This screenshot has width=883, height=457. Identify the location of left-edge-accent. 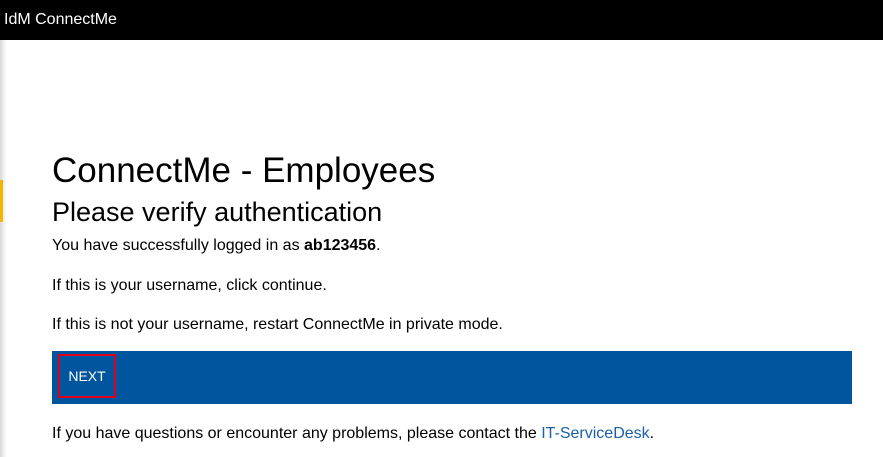
(1, 201).